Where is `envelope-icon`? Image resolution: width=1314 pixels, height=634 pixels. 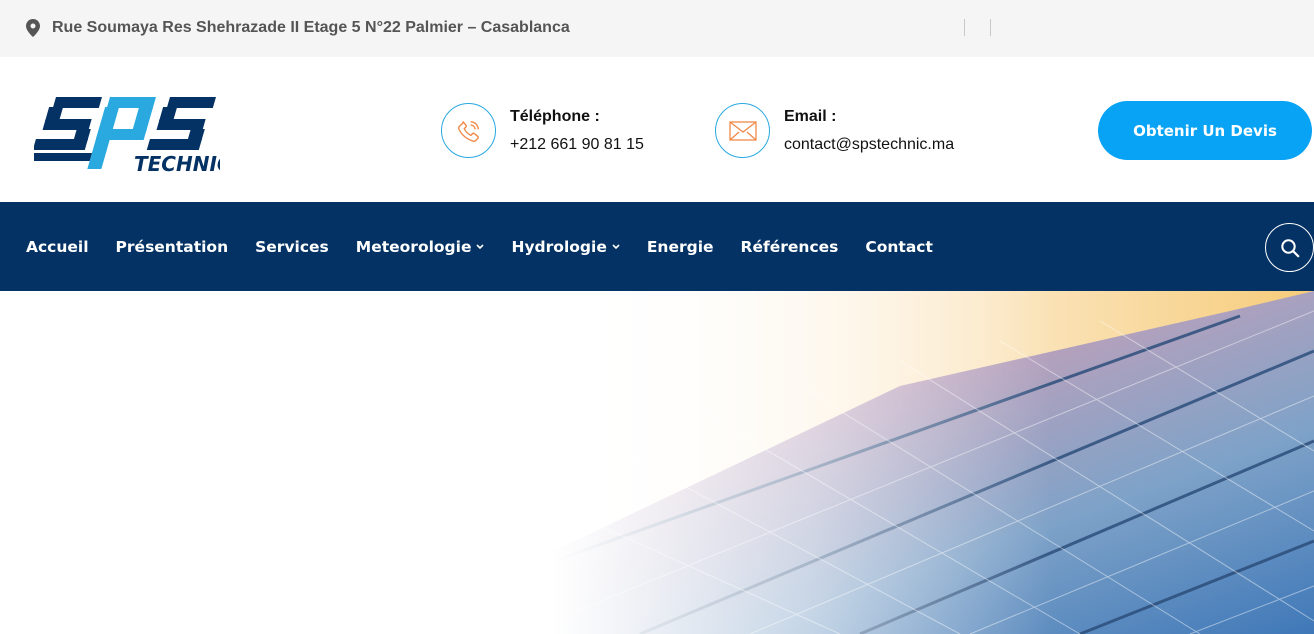 envelope-icon is located at coordinates (742, 130).